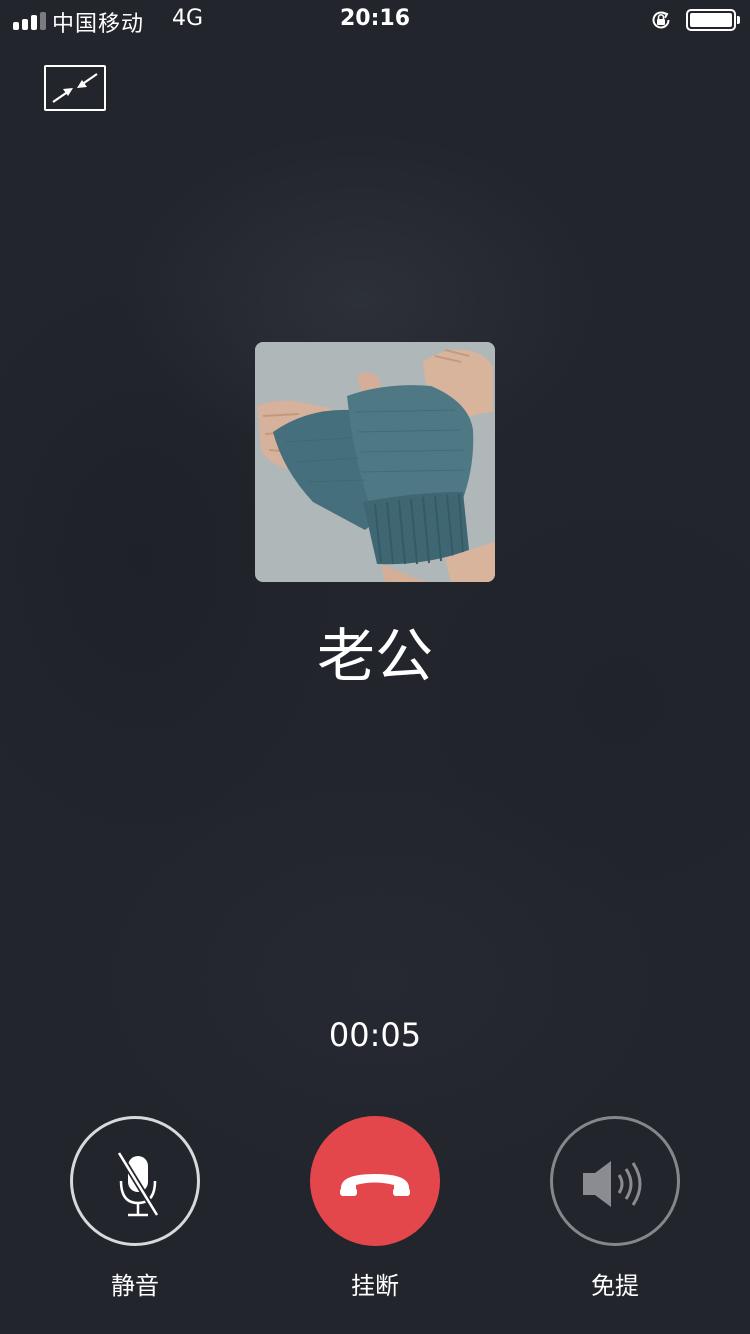  What do you see at coordinates (375, 1035) in the screenshot?
I see `call-timer: 00:05` at bounding box center [375, 1035].